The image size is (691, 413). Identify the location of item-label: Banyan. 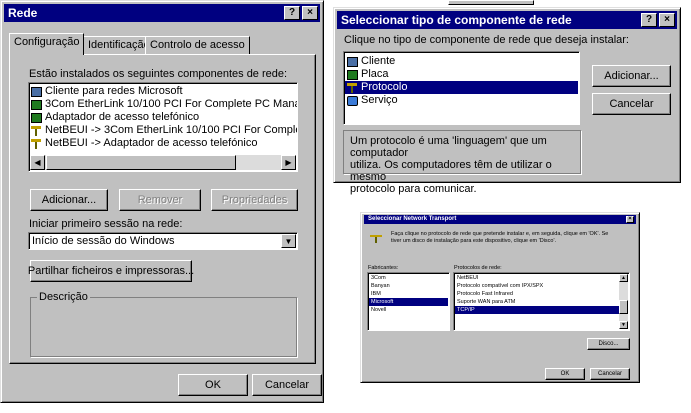
(380, 286).